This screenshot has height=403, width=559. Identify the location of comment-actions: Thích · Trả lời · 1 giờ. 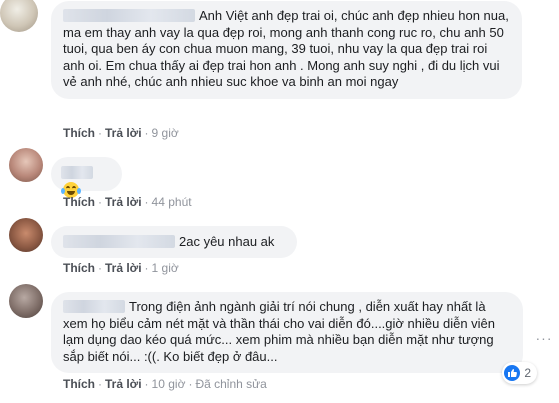
(121, 268).